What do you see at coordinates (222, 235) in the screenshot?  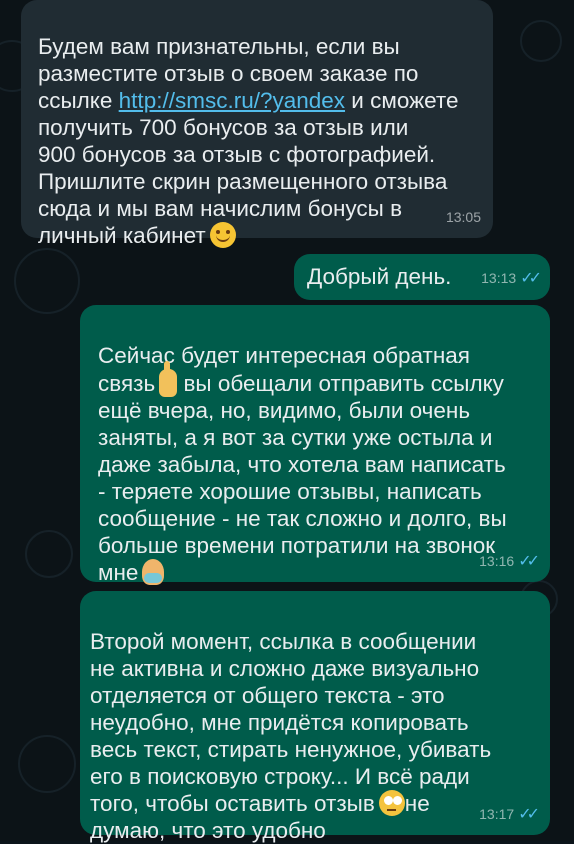 I see `smiling-face-icon` at bounding box center [222, 235].